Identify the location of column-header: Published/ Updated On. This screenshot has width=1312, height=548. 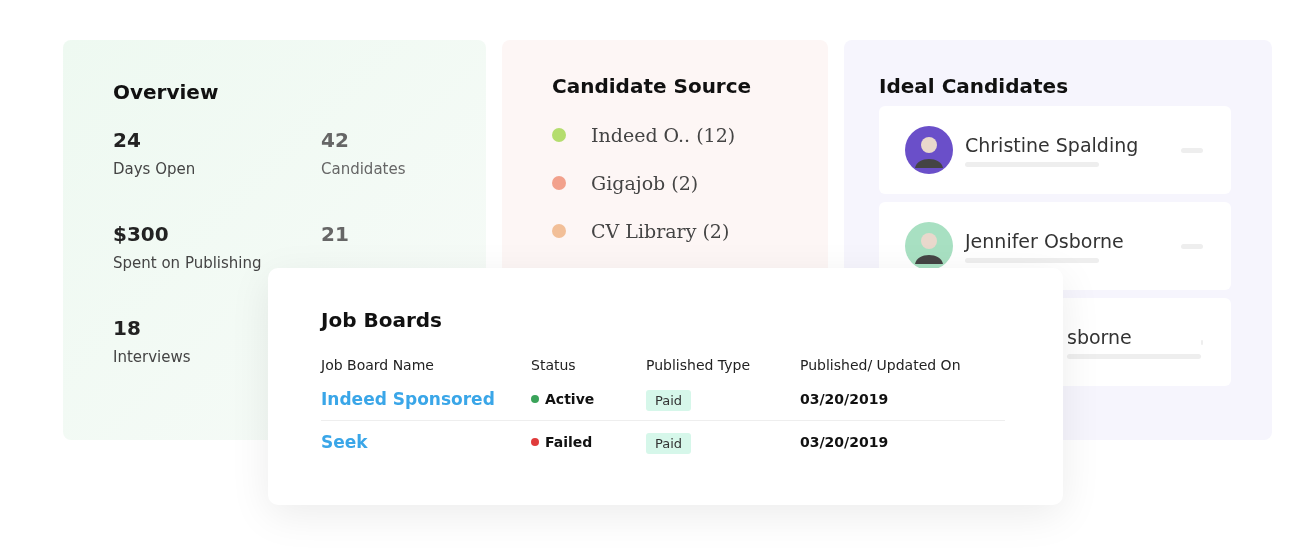
(881, 365).